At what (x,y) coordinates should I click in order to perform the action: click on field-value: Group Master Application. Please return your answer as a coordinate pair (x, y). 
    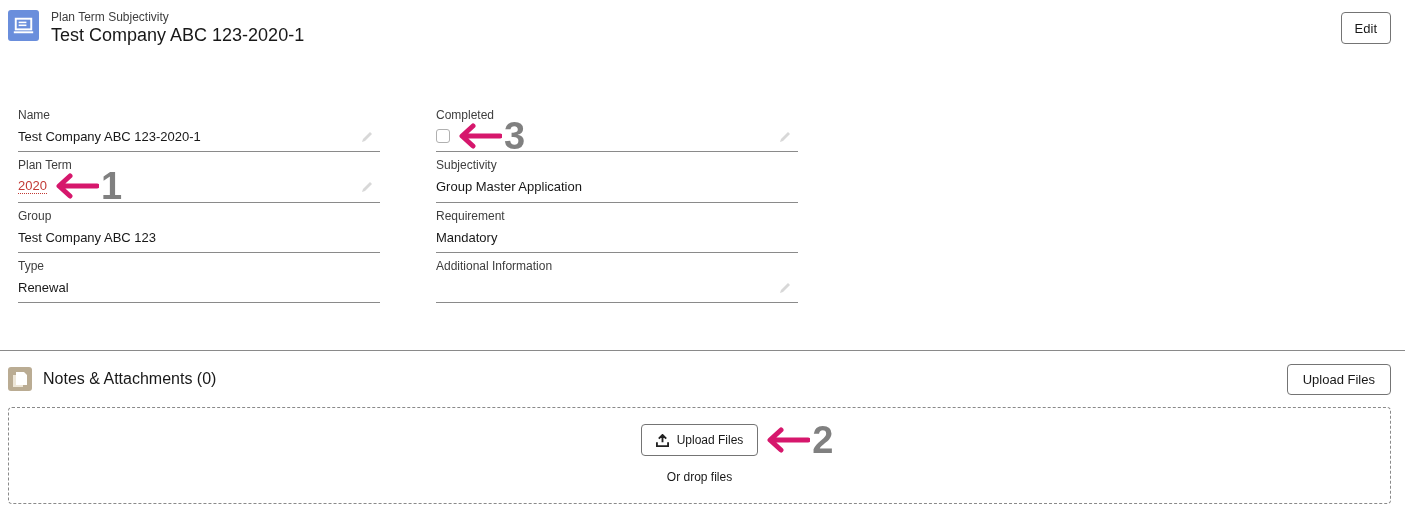
    Looking at the image, I should click on (509, 186).